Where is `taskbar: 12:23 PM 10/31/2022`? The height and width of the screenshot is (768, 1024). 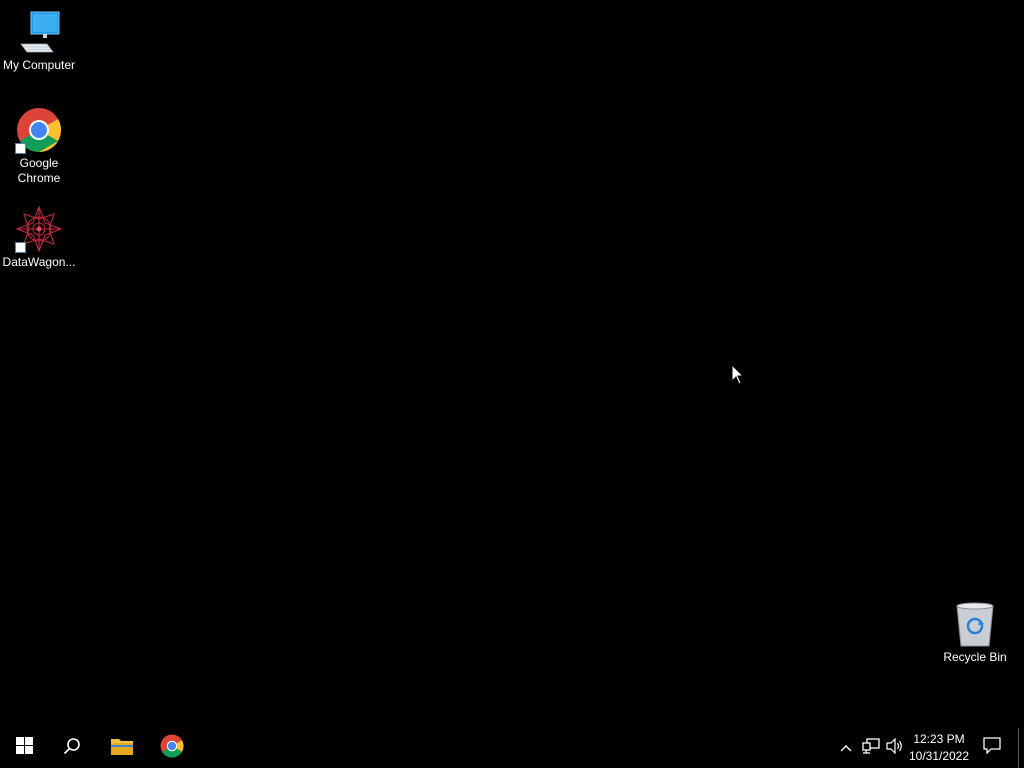 taskbar: 12:23 PM 10/31/2022 is located at coordinates (512, 748).